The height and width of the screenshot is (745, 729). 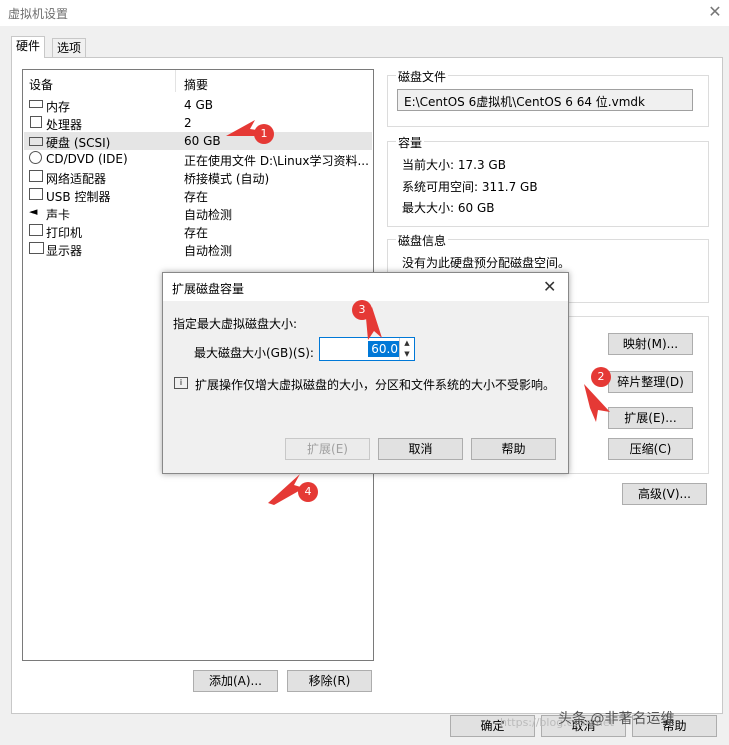 I want to click on annotation-badge: 2, so click(x=601, y=377).